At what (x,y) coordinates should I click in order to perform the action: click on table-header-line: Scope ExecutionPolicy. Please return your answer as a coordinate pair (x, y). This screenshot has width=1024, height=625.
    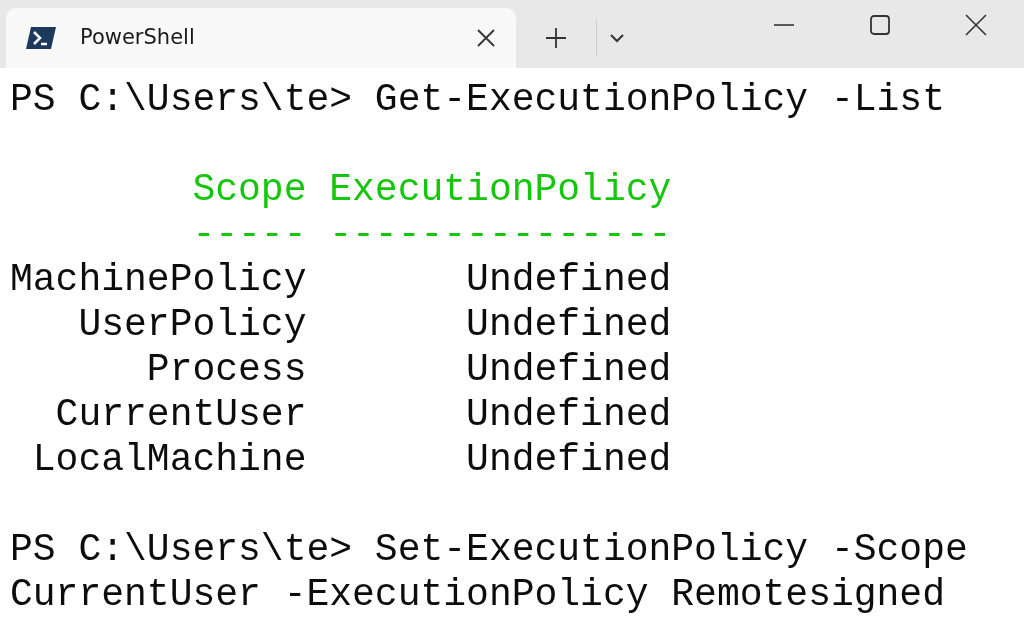
    Looking at the image, I should click on (432, 190).